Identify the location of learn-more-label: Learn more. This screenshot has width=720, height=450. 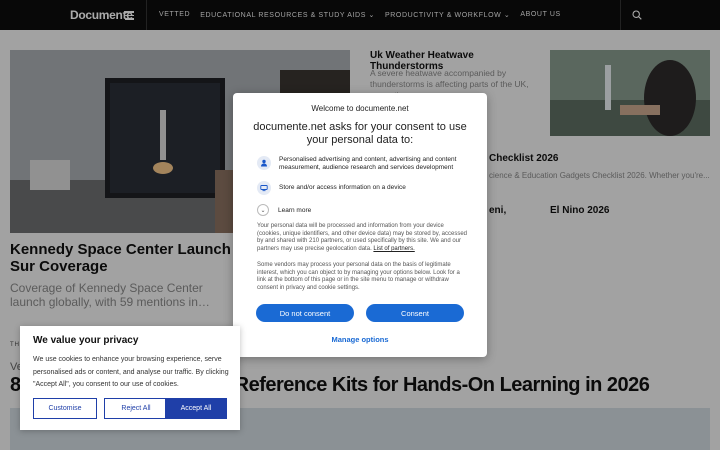
(295, 210).